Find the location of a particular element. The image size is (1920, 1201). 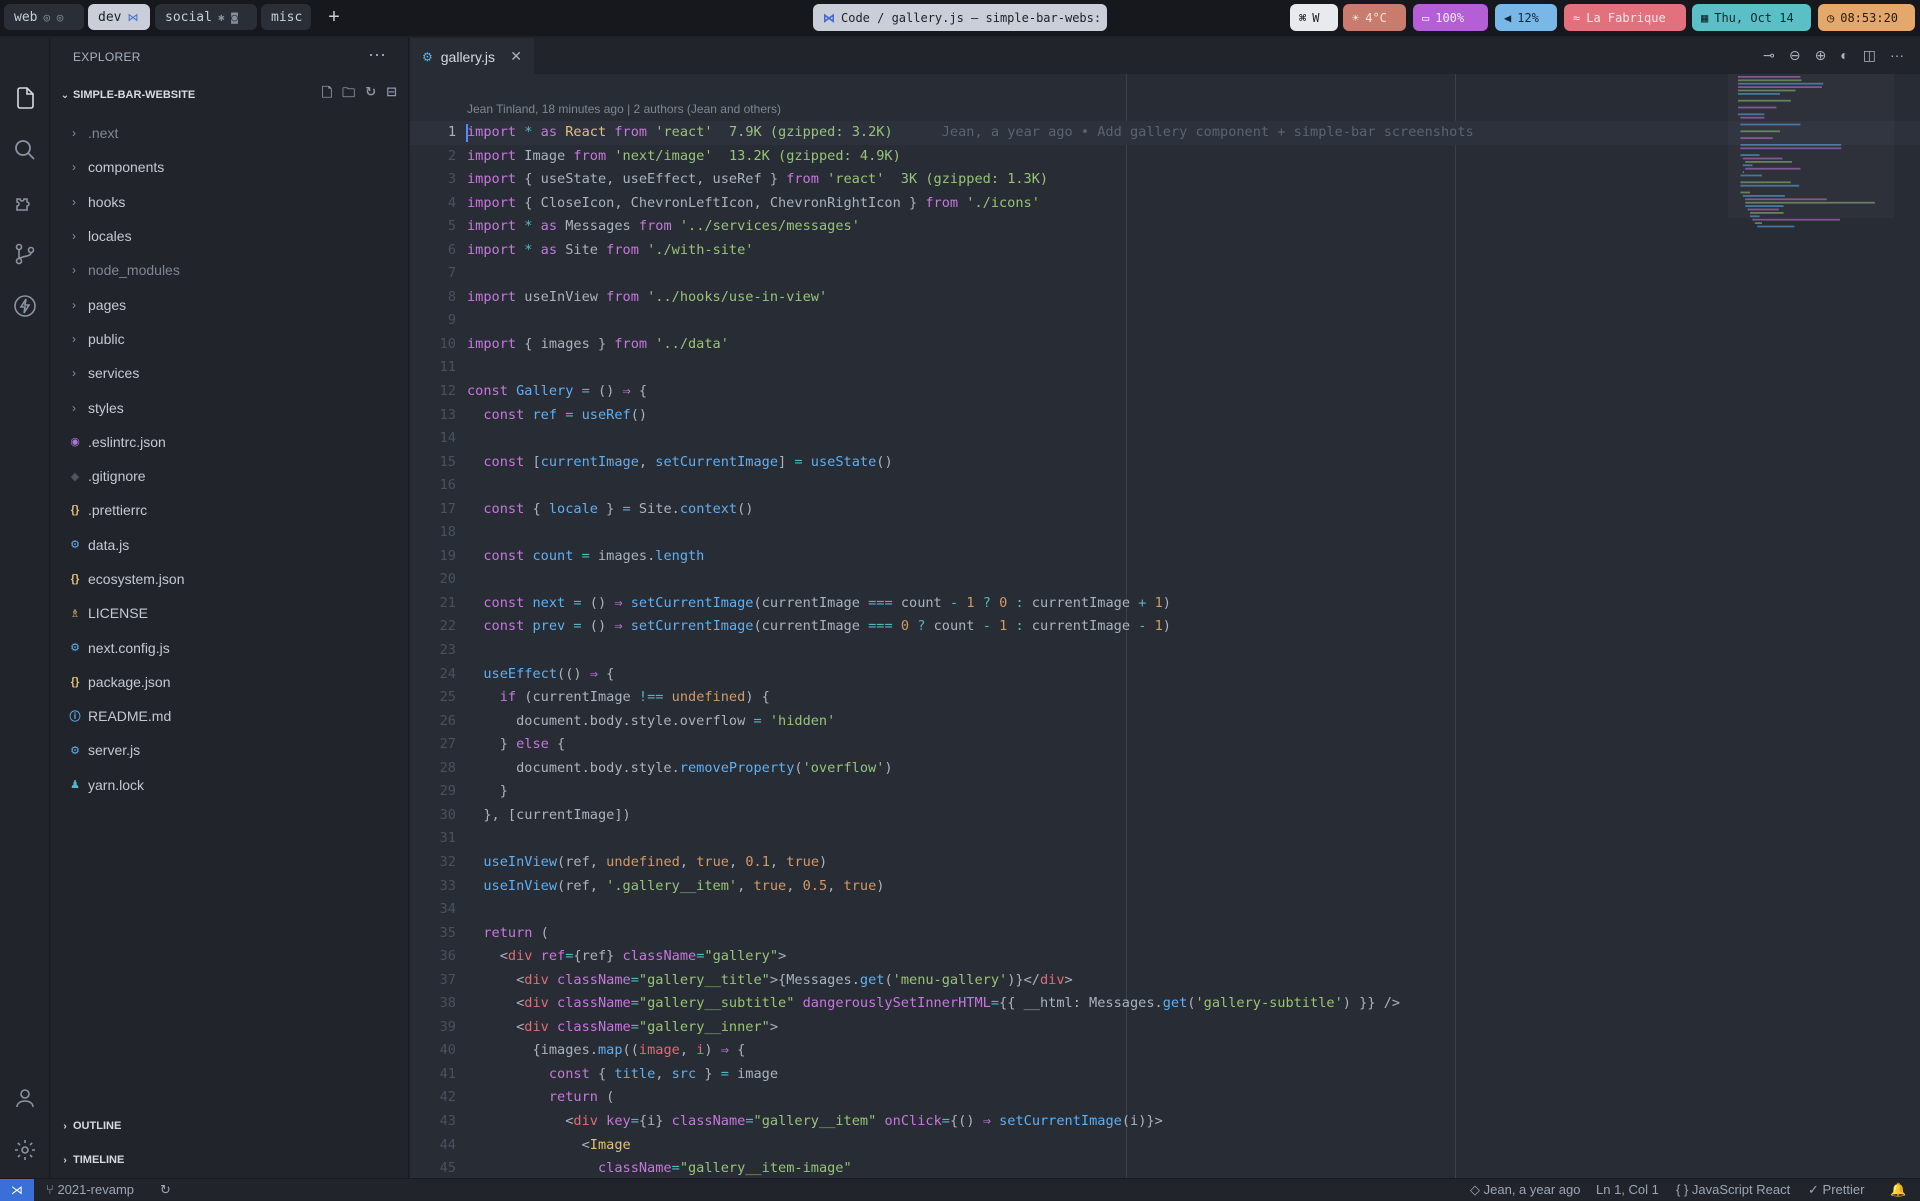

remote-icon: ⋊ is located at coordinates (17, 1190).